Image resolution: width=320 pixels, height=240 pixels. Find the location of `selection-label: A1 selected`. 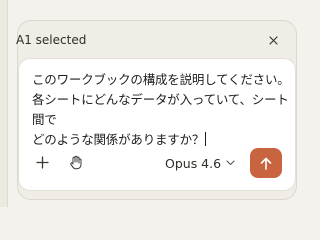

selection-label: A1 selected is located at coordinates (51, 40).